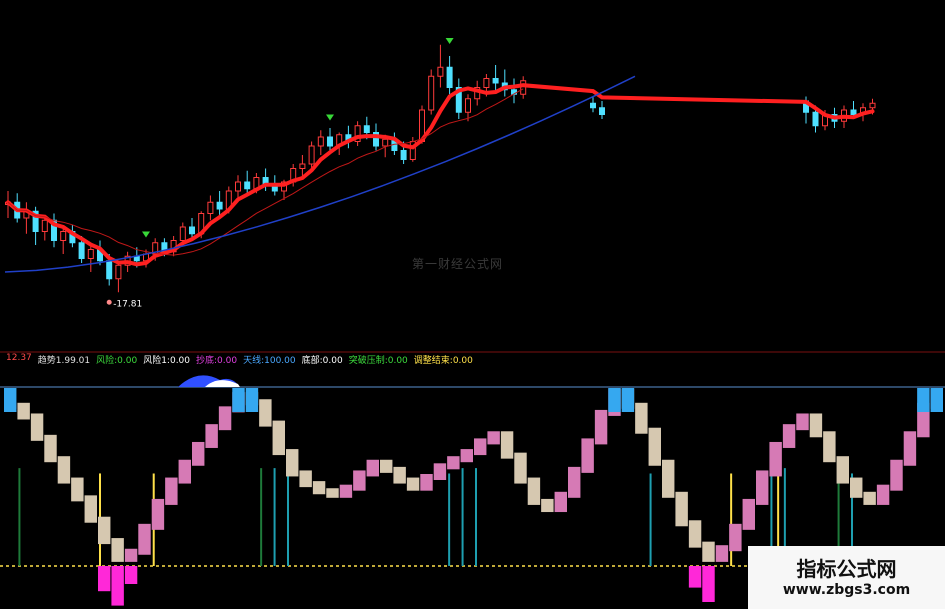 The width and height of the screenshot is (945, 609). Describe the element at coordinates (19, 358) in the screenshot. I see `indicator-left-value: 12.37` at that location.